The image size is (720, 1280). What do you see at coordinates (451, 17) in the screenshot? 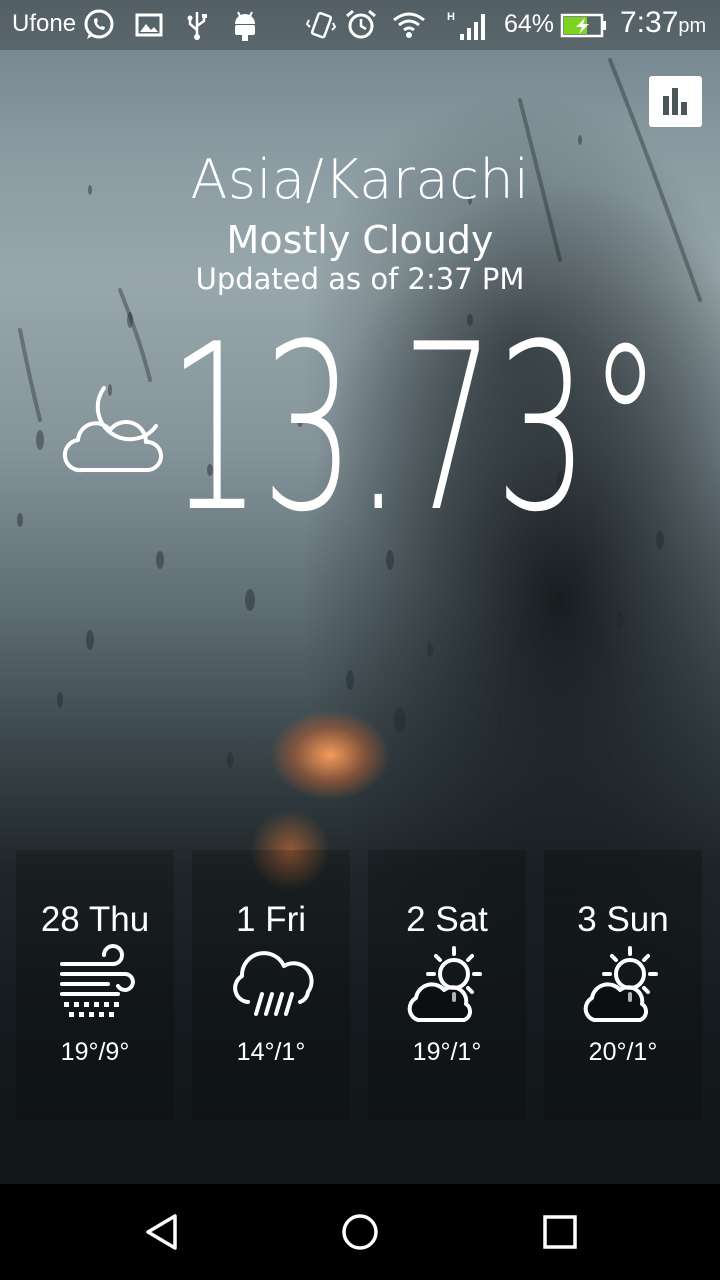
I see `svg-text: H` at bounding box center [451, 17].